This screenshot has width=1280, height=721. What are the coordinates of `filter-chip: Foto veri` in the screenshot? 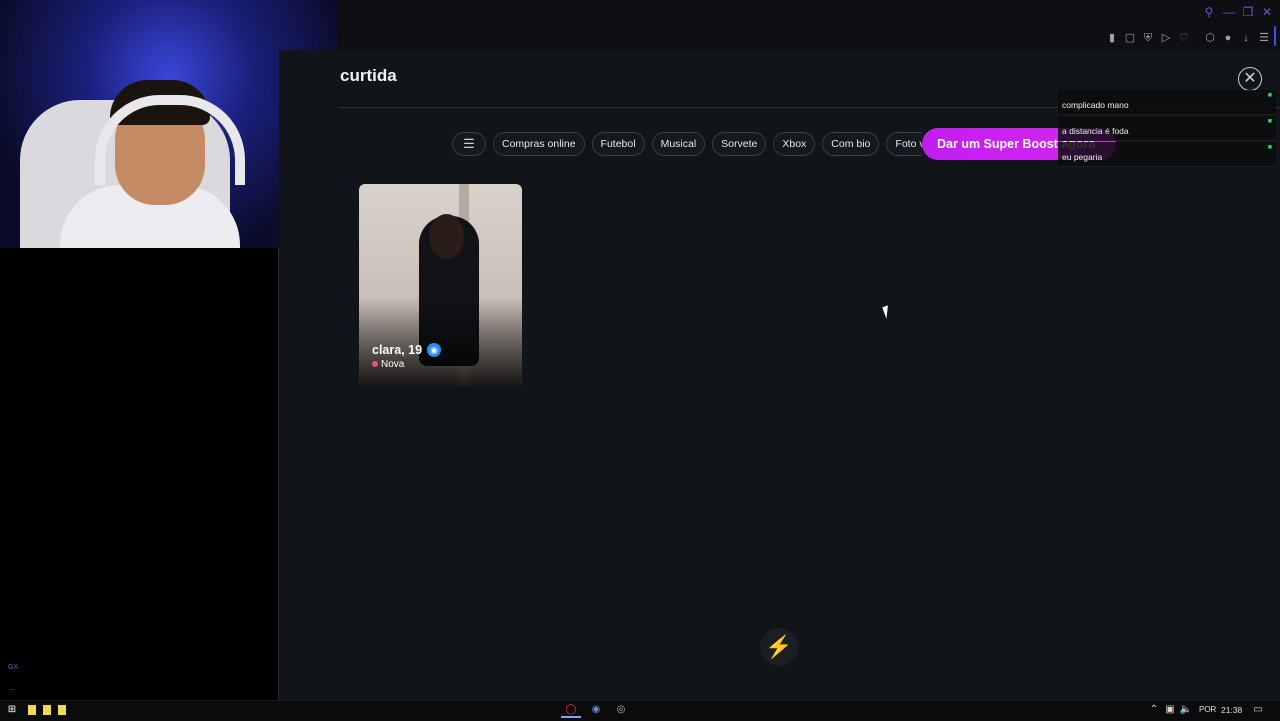 It's located at (904, 144).